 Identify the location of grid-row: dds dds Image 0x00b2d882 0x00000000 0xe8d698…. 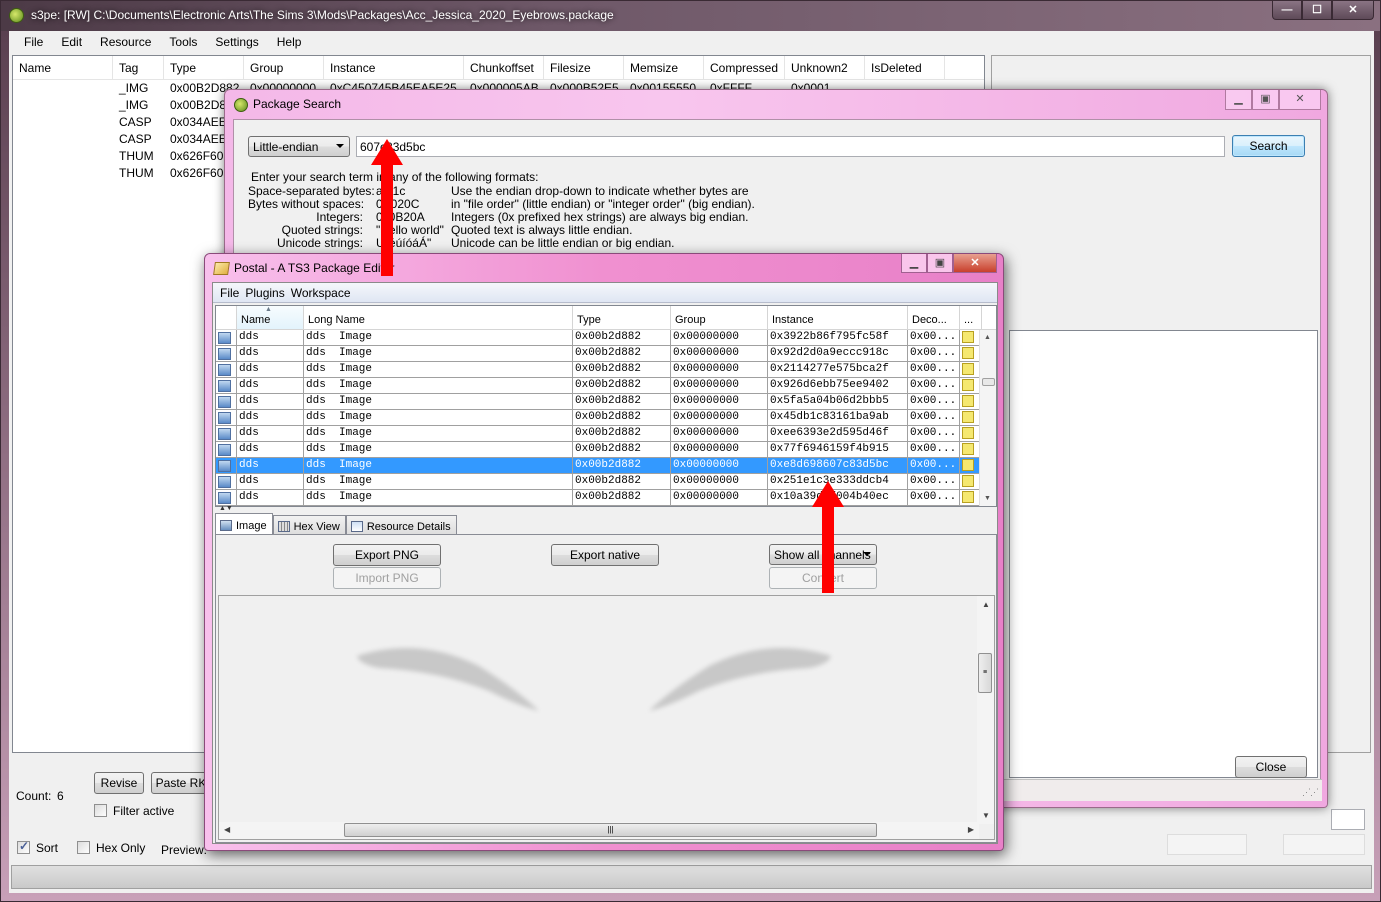
(606, 466).